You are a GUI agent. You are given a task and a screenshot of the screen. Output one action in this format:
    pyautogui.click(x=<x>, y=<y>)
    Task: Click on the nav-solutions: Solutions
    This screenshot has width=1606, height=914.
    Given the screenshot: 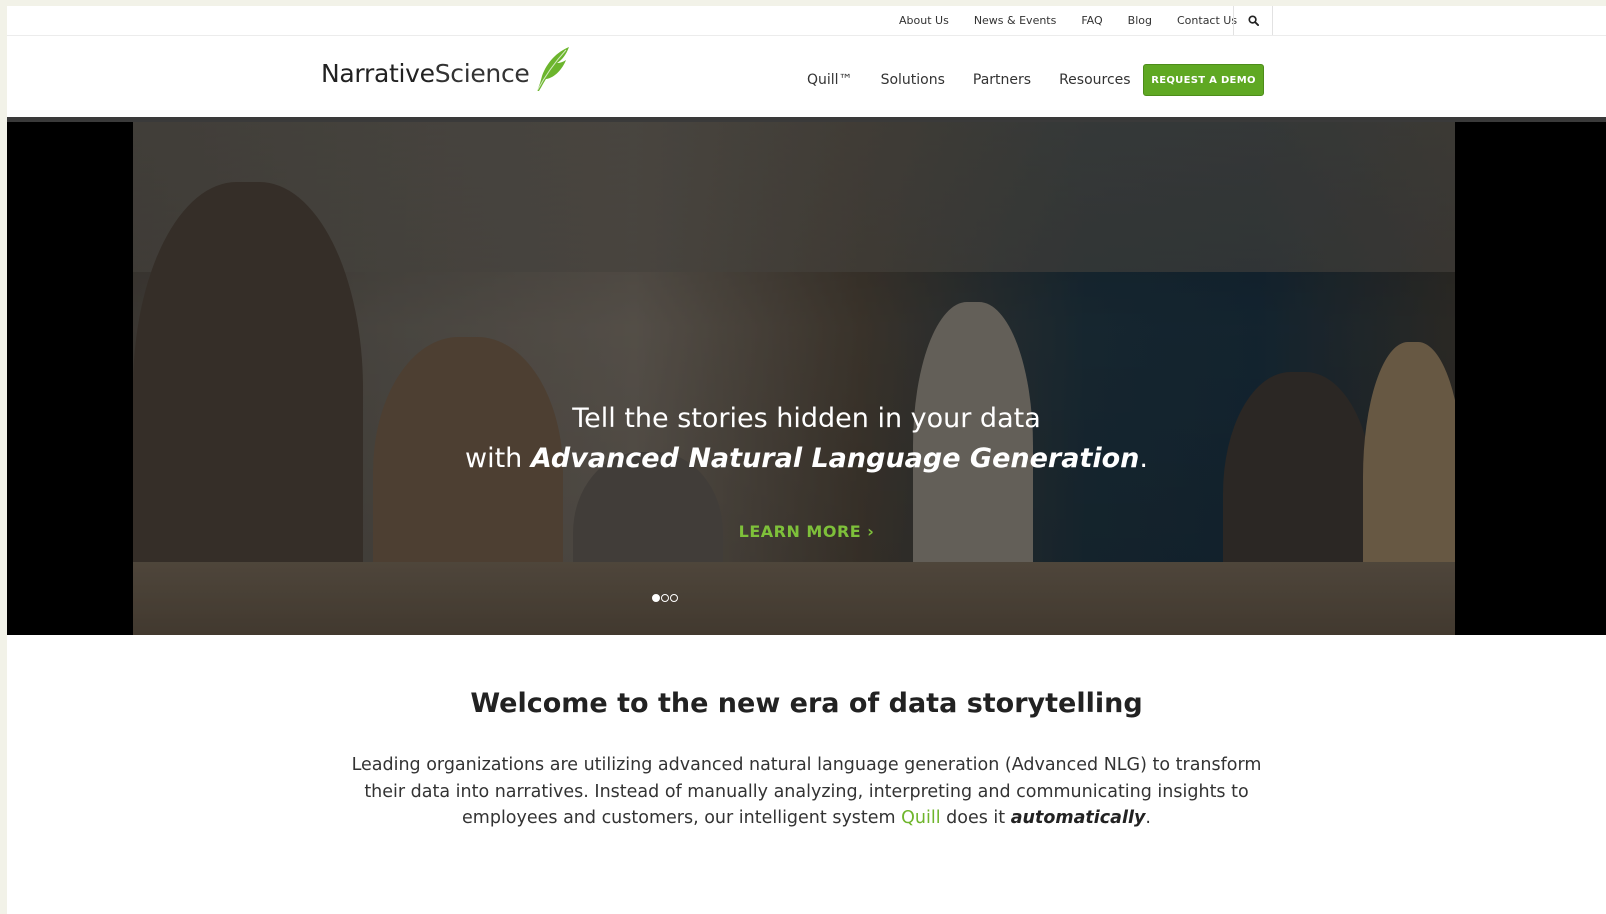 What is the action you would take?
    pyautogui.click(x=913, y=80)
    